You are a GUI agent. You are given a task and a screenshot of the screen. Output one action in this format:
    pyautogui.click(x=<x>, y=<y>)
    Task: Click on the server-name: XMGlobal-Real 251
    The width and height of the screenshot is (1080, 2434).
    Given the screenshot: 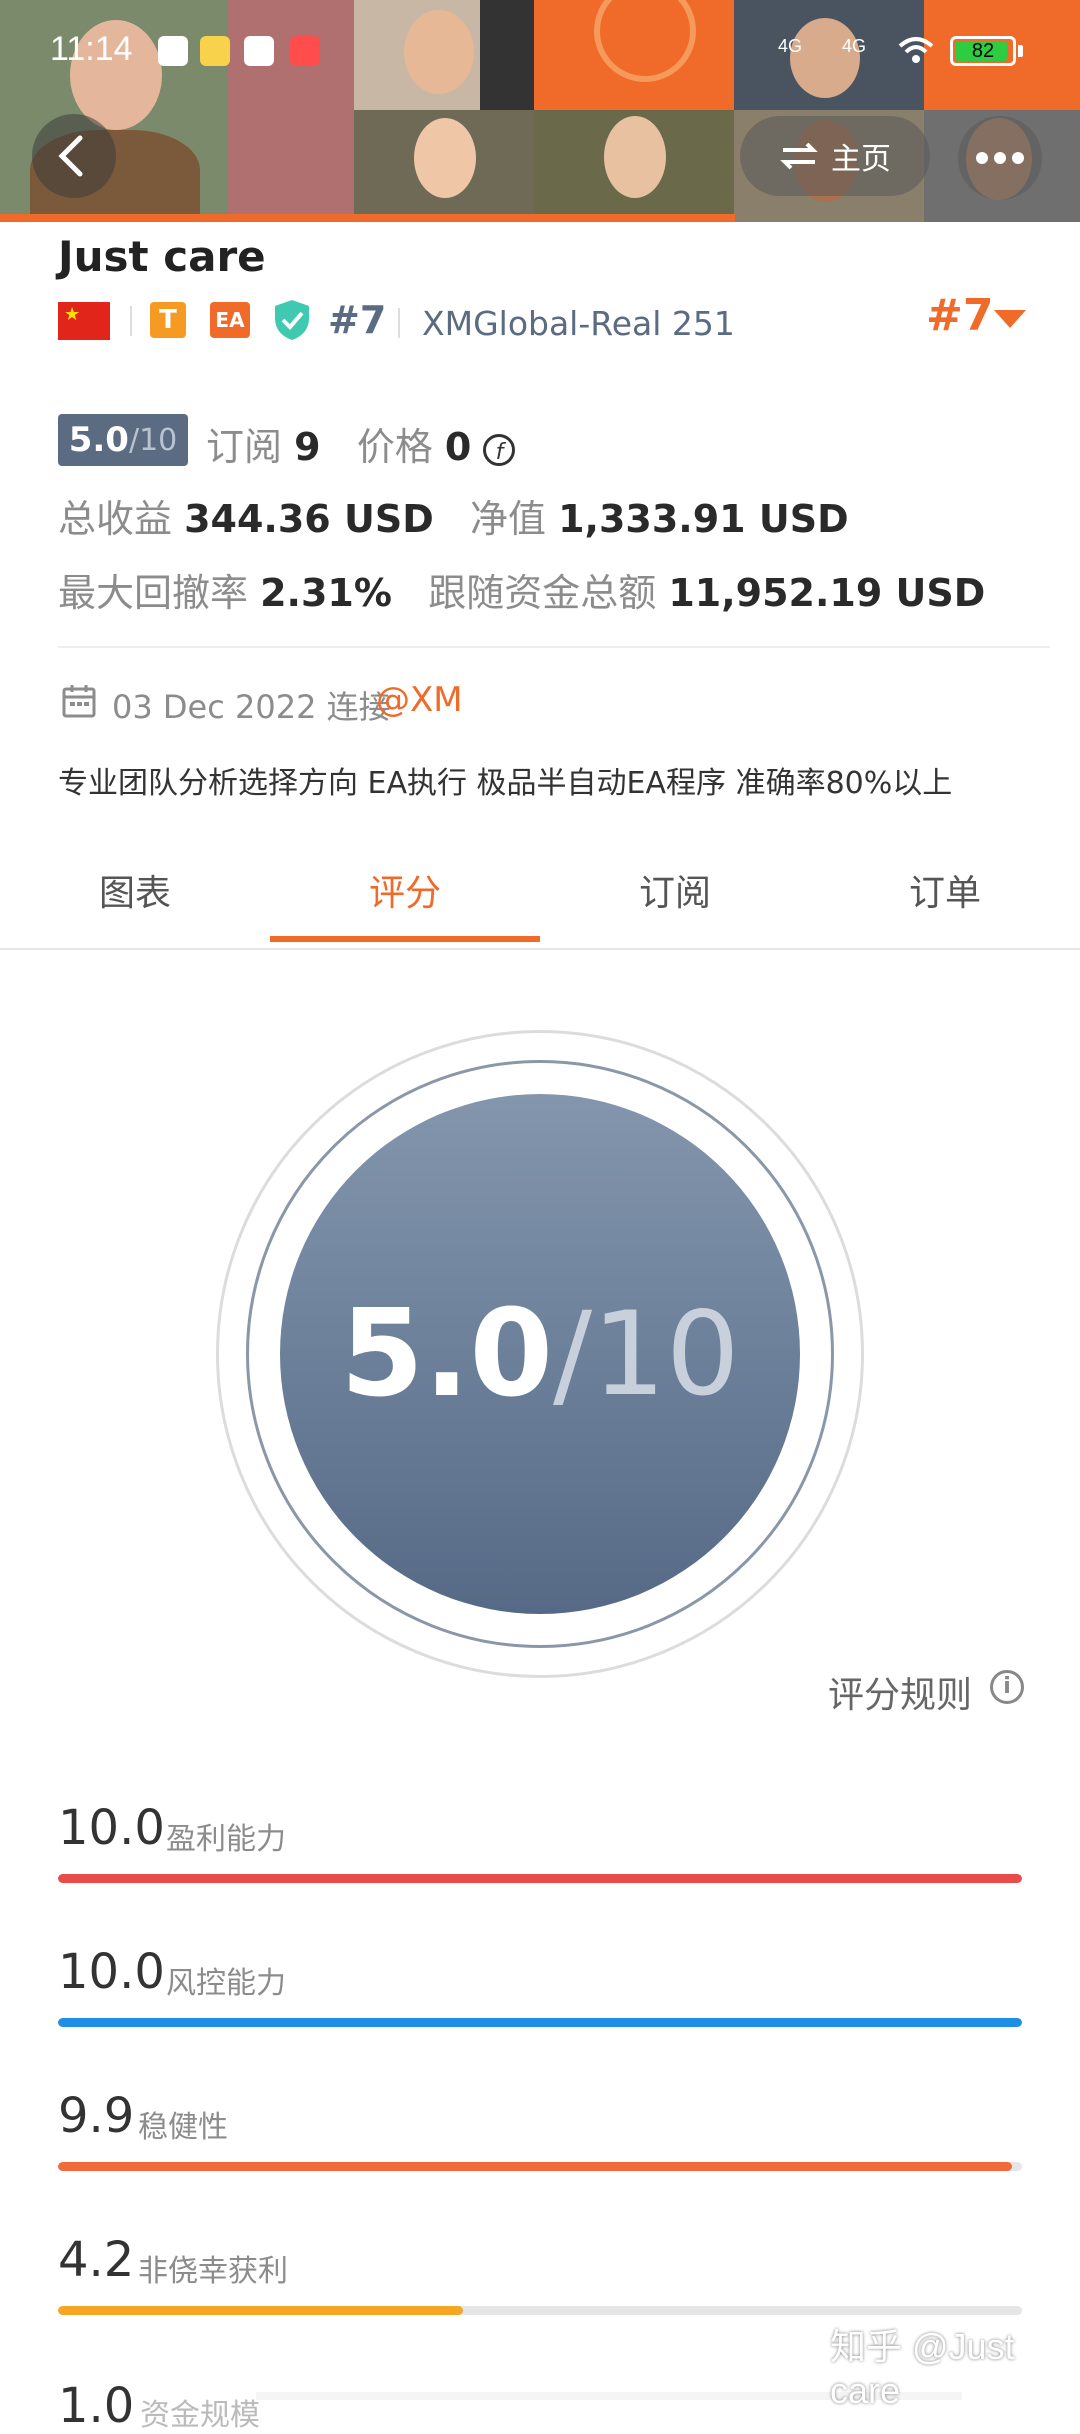 What is the action you would take?
    pyautogui.click(x=578, y=323)
    